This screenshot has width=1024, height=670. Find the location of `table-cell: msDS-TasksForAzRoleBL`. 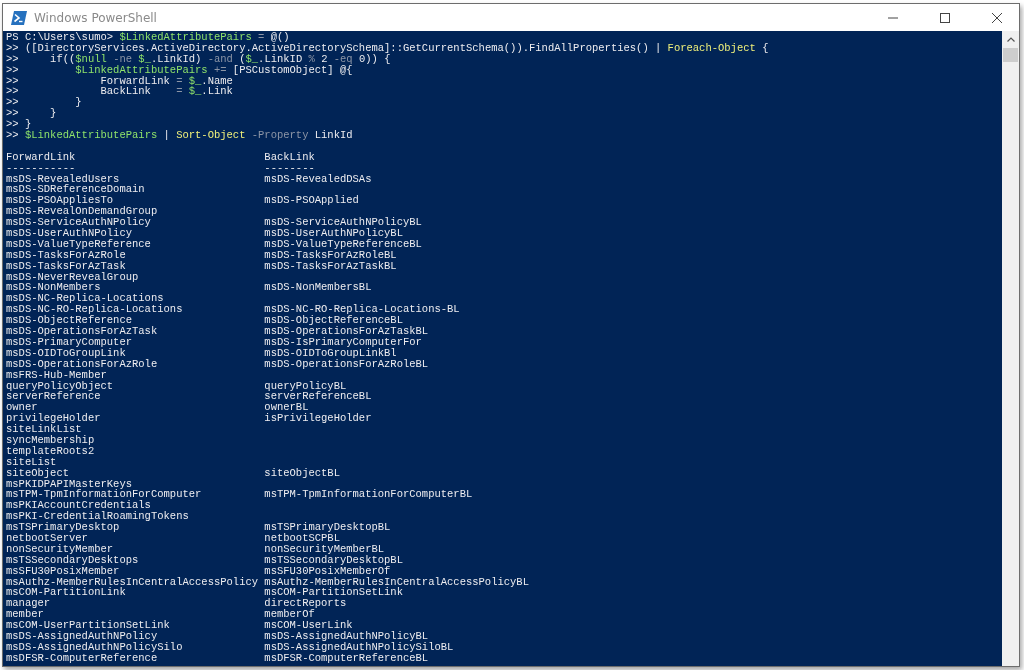

table-cell: msDS-TasksForAzRoleBL is located at coordinates (330, 255).